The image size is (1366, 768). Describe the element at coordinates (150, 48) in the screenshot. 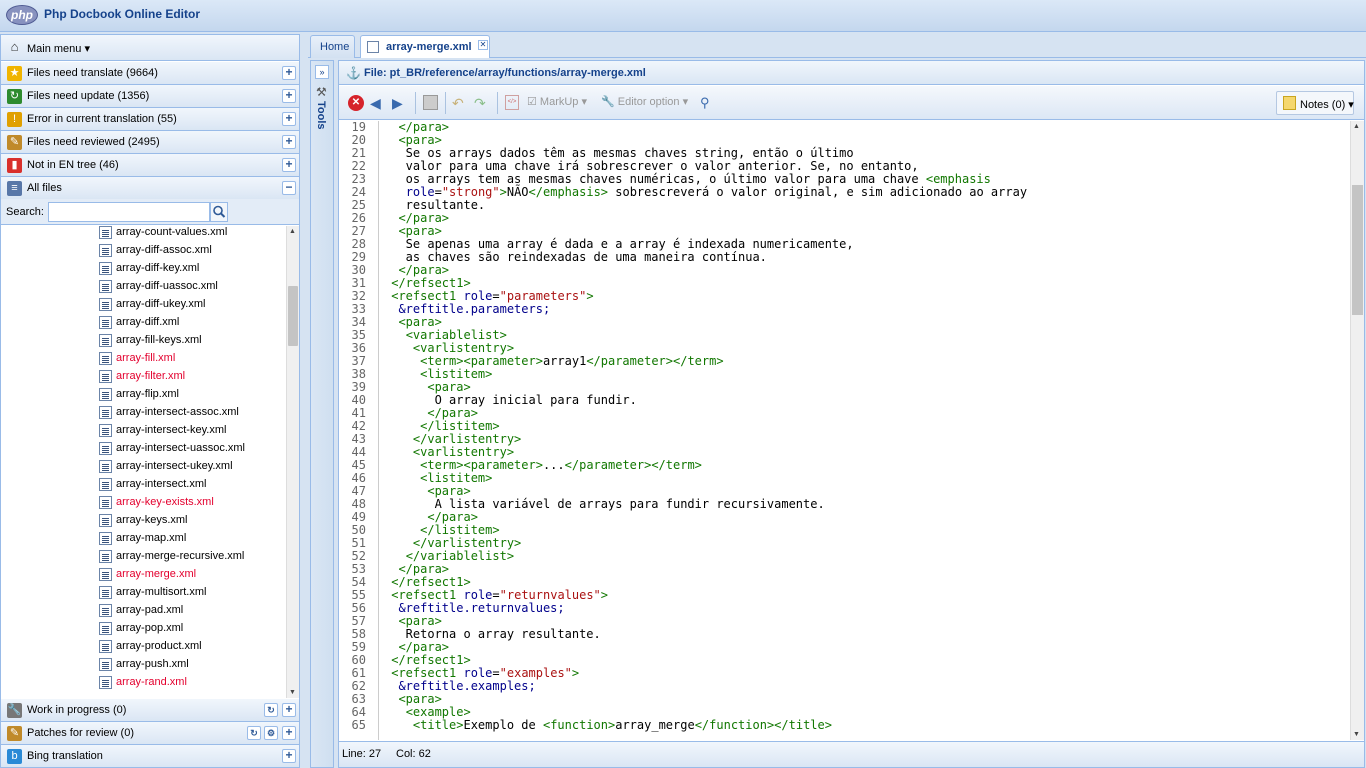

I see `main-menu: ⌂ Main menu ▾` at that location.